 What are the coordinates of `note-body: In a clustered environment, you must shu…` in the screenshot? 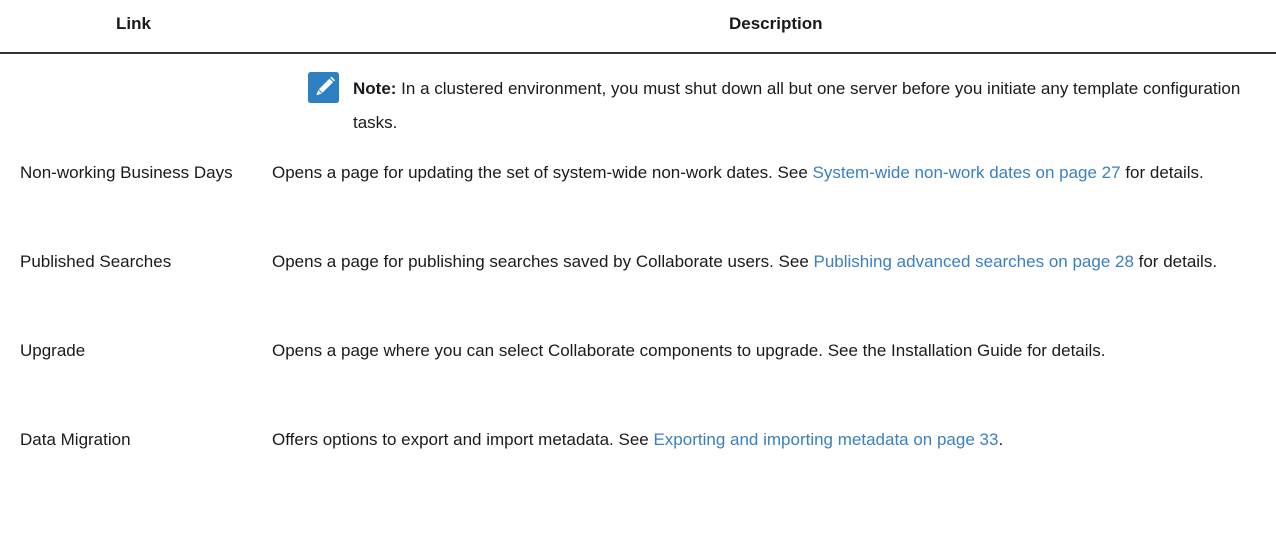 It's located at (797, 105).